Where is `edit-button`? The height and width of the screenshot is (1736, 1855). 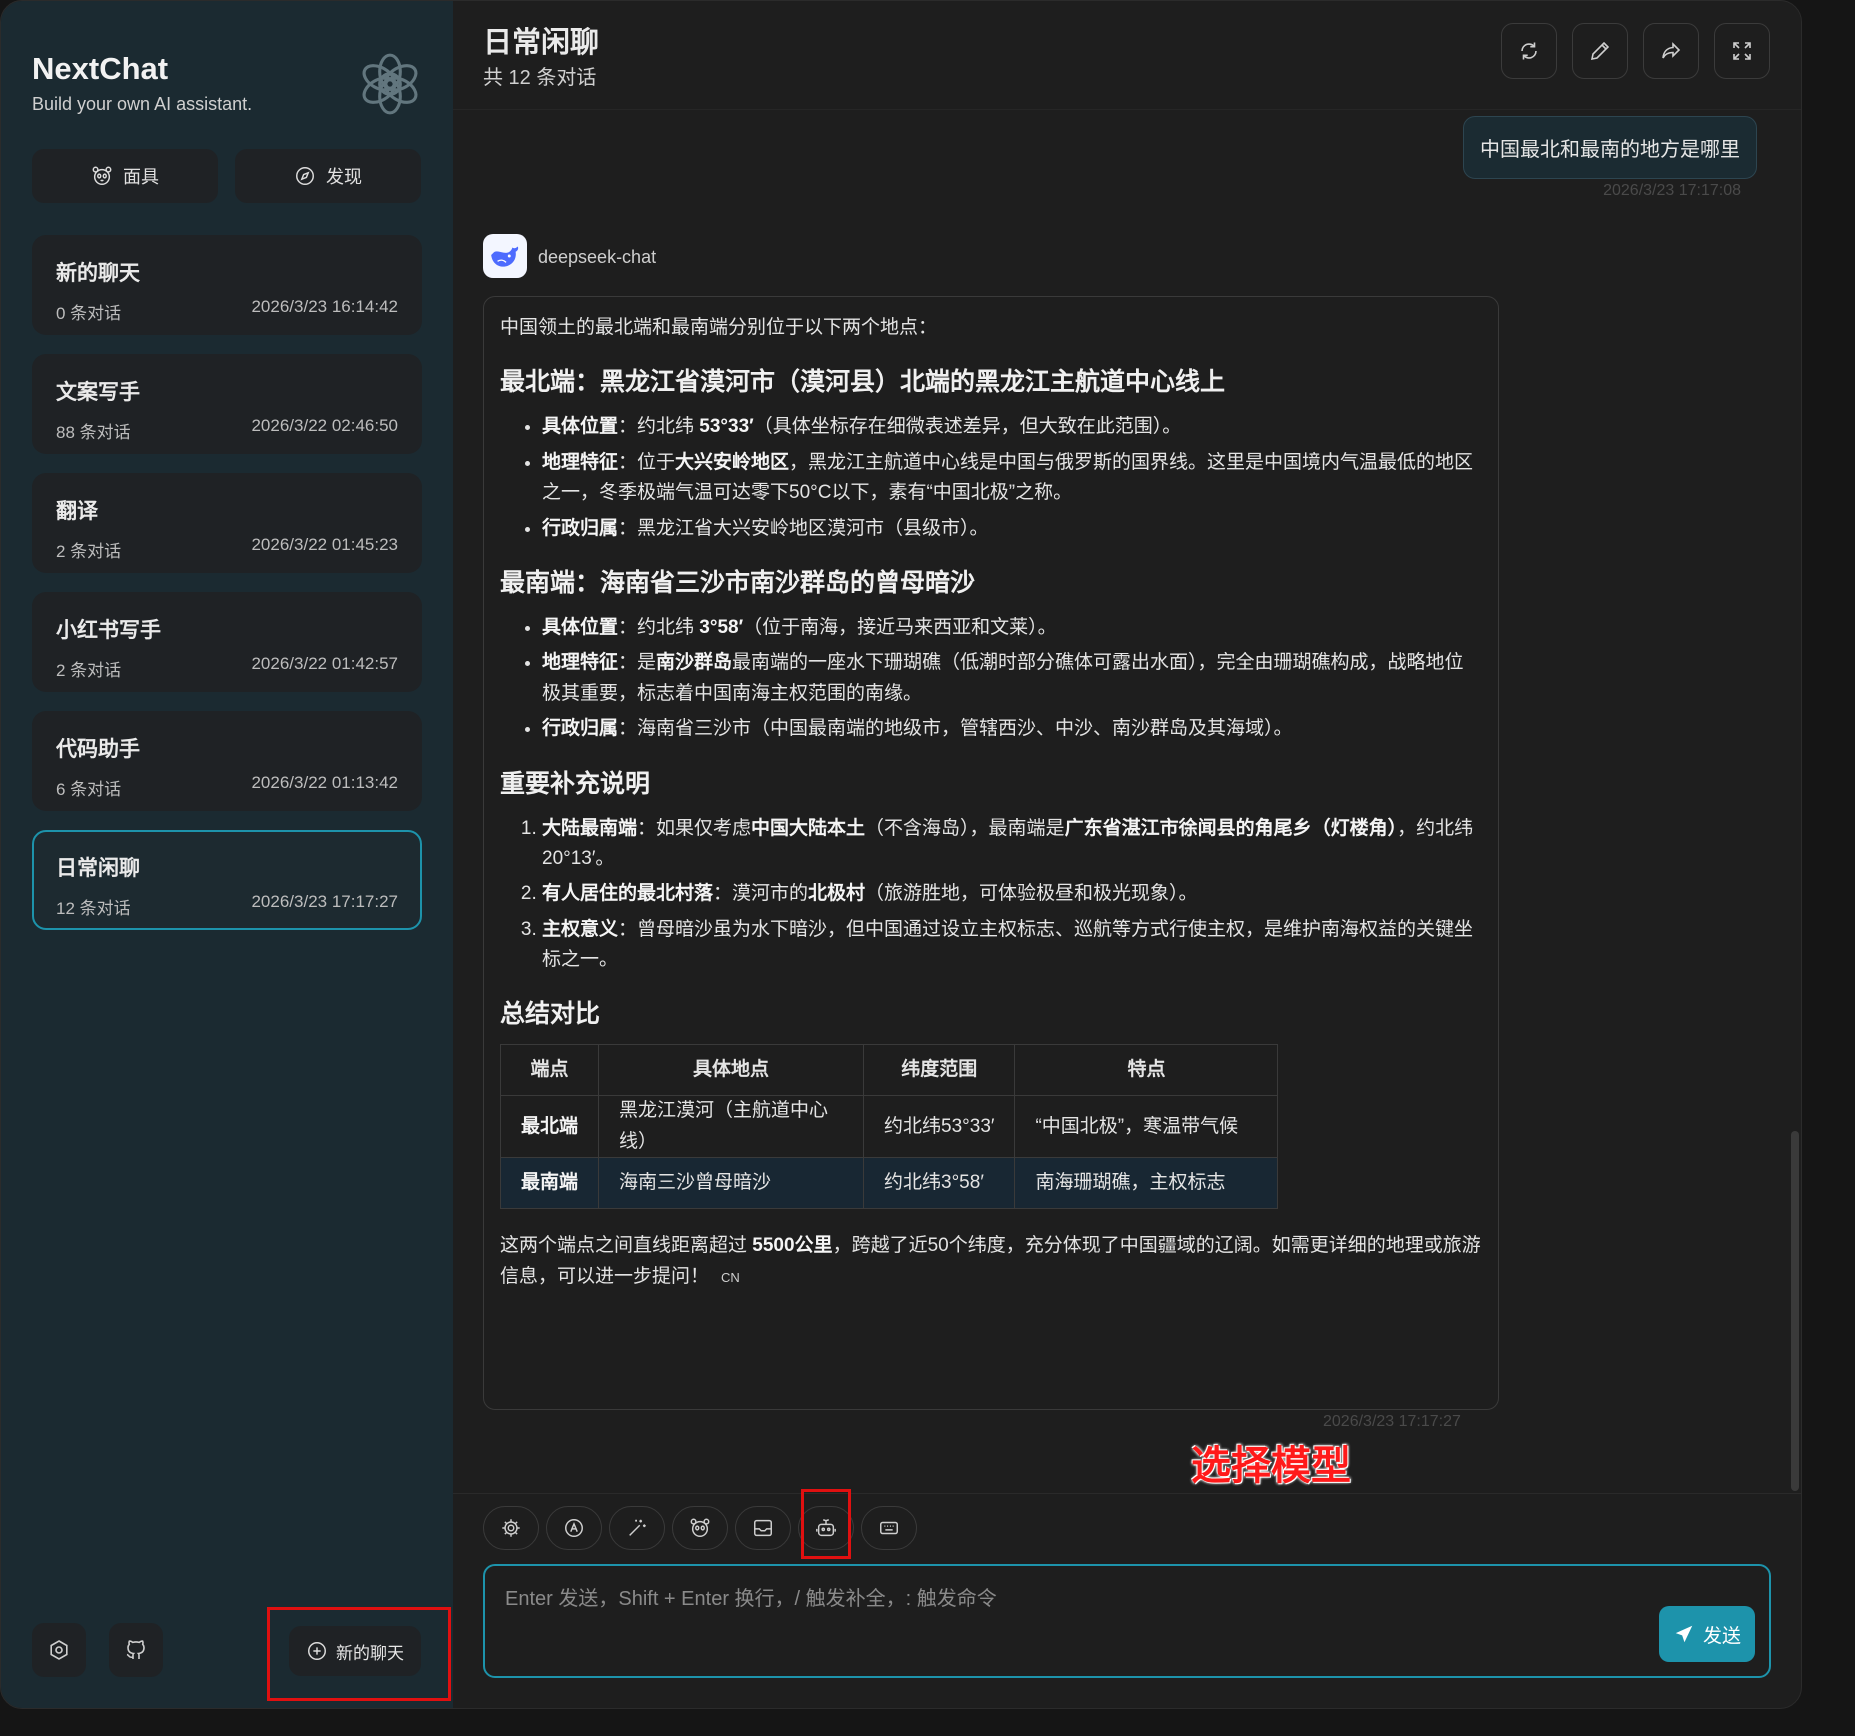 edit-button is located at coordinates (1600, 51).